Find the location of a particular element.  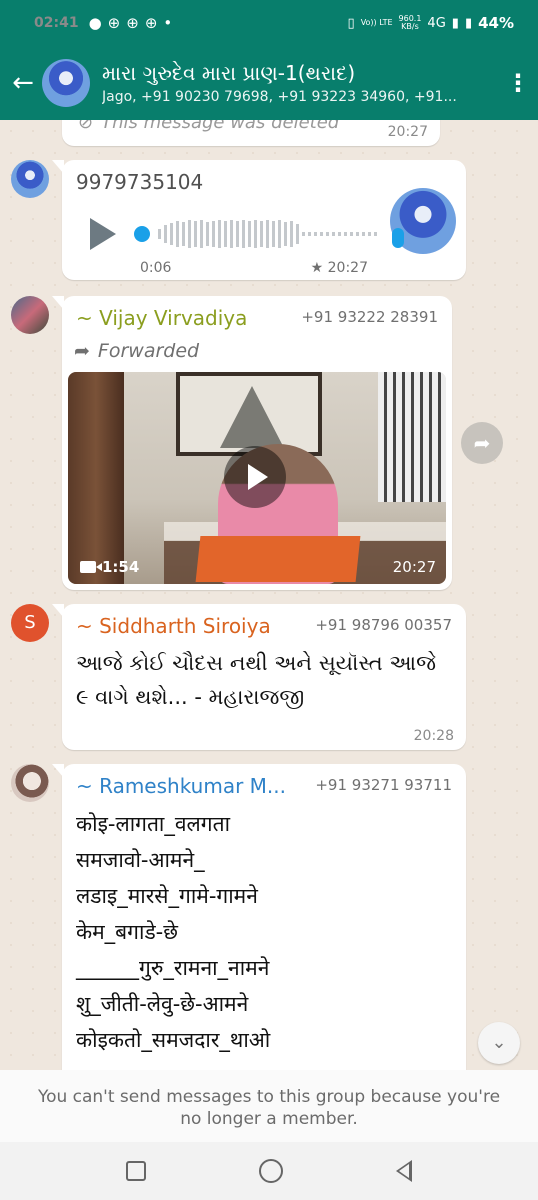

sender-name: ~ Vijay Virvadiya is located at coordinates (161, 318).